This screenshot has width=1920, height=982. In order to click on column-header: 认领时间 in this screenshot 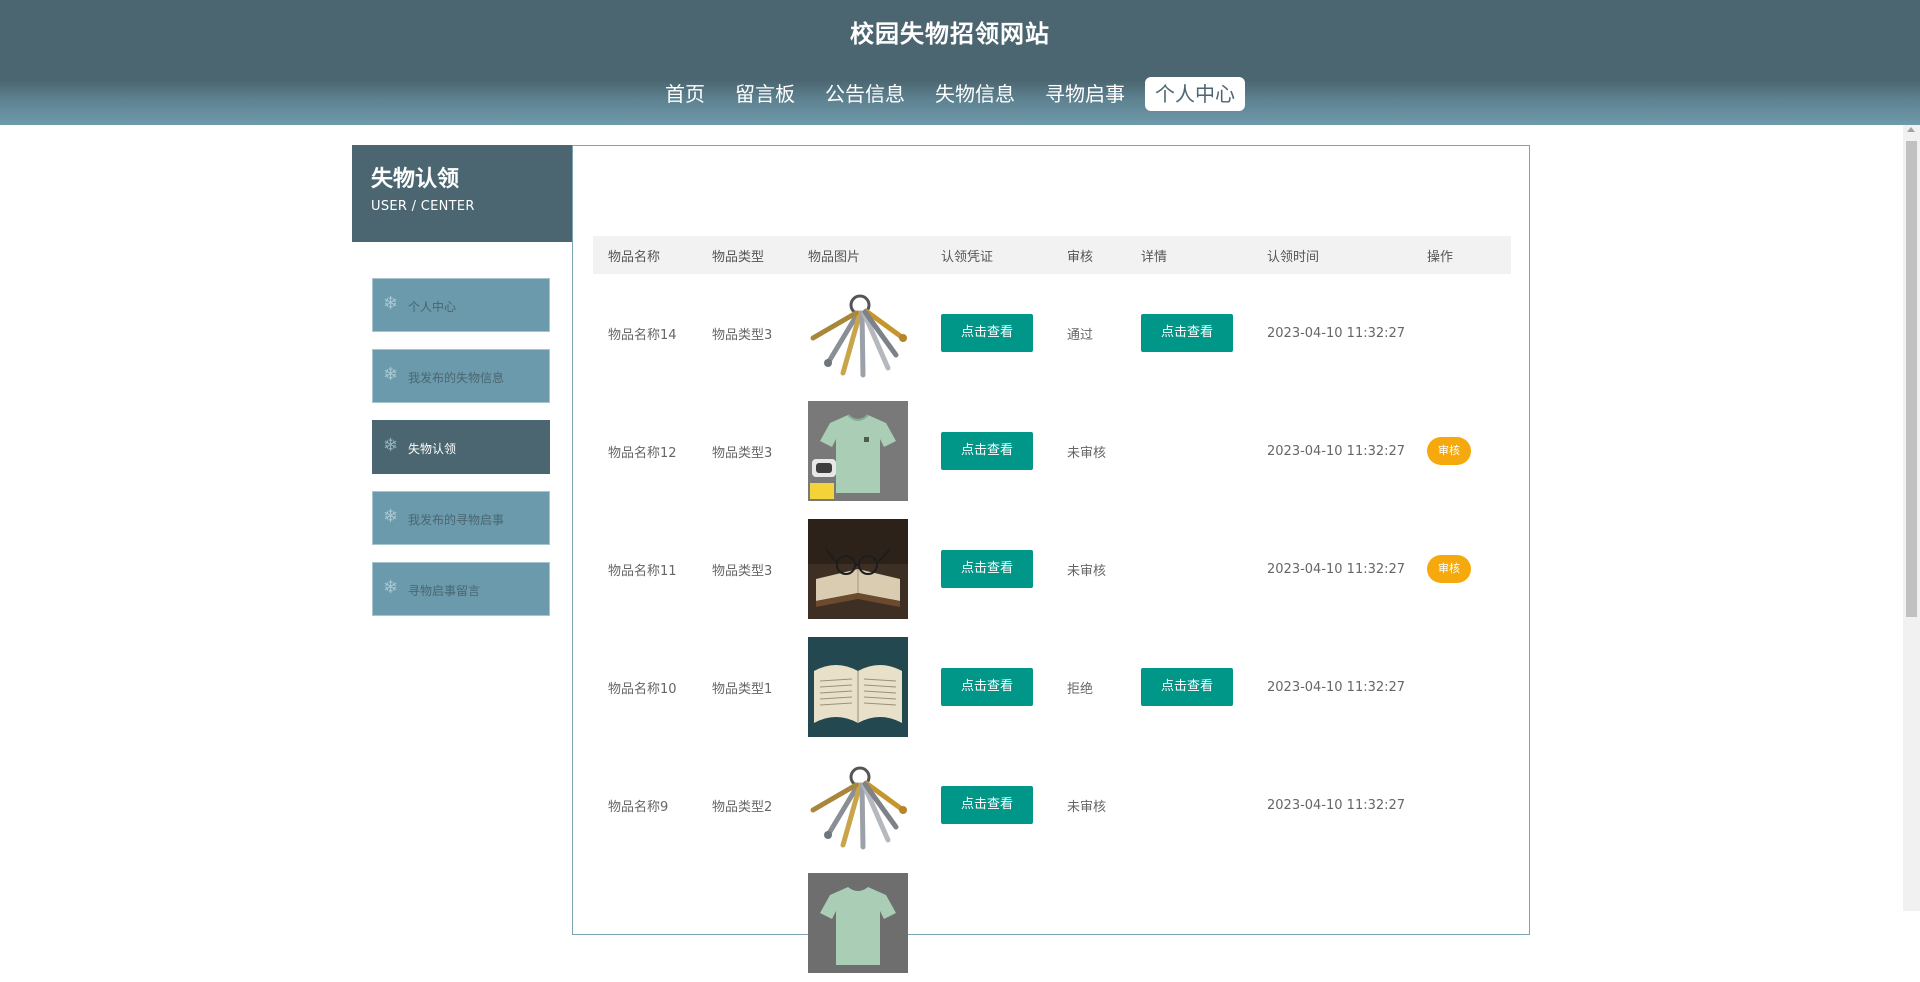, I will do `click(1293, 257)`.